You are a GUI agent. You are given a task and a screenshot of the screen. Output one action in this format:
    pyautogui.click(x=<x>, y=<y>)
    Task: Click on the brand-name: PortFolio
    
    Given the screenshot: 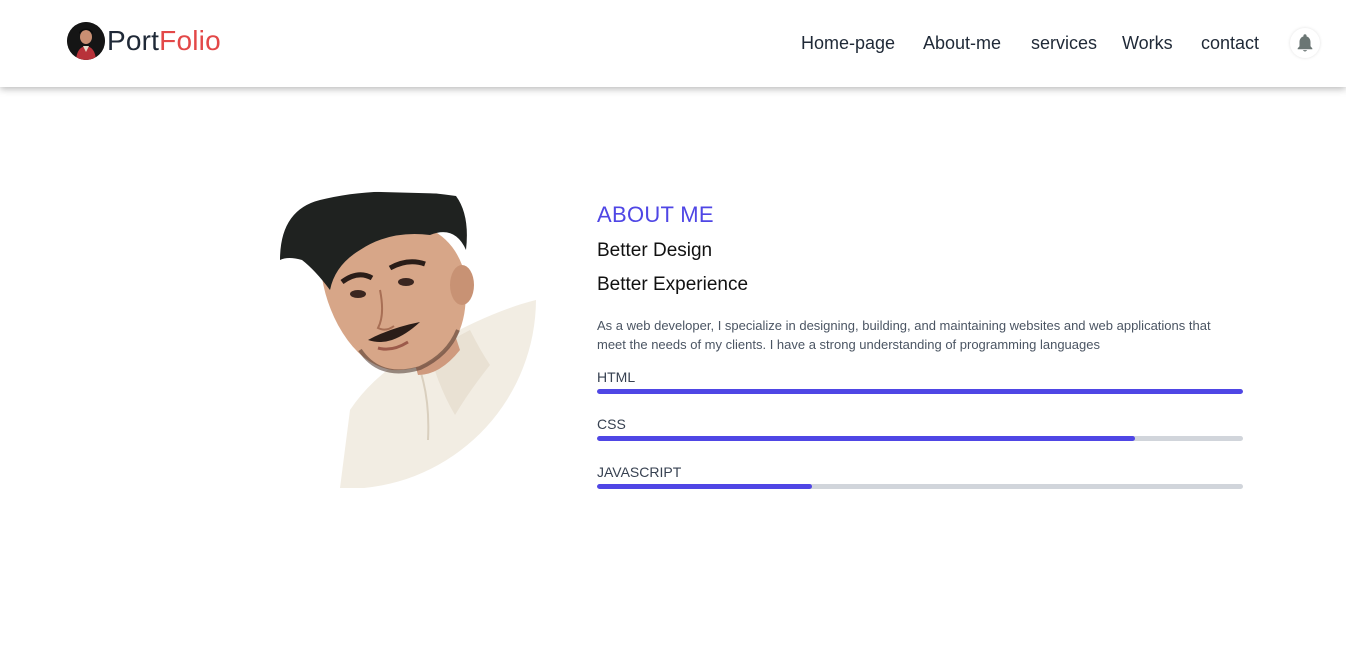 What is the action you would take?
    pyautogui.click(x=164, y=41)
    